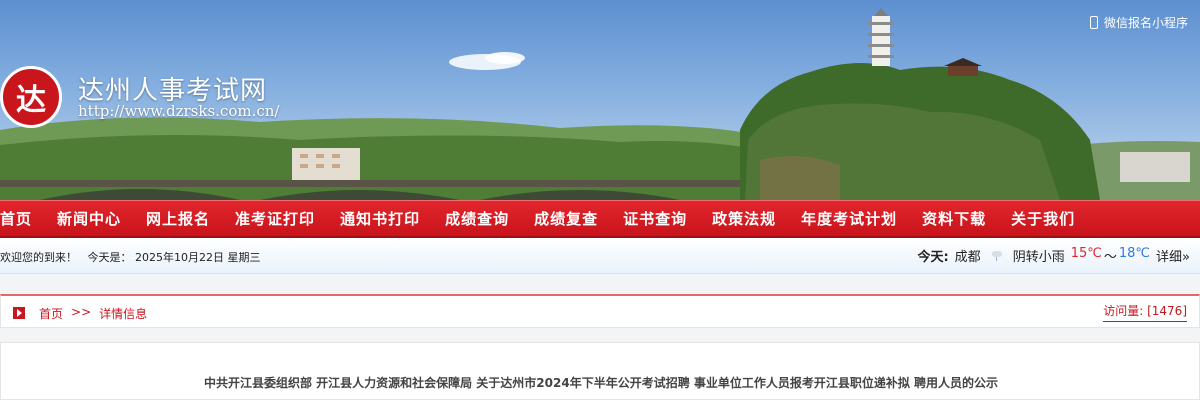 The height and width of the screenshot is (400, 1200). What do you see at coordinates (1038, 257) in the screenshot?
I see `weather-condition: 阴转小雨` at bounding box center [1038, 257].